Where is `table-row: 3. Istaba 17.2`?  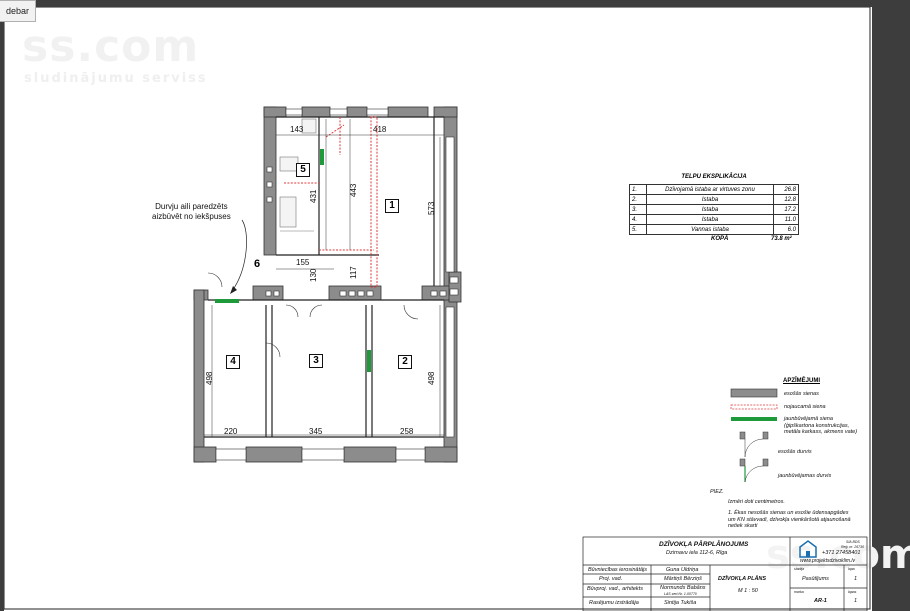
table-row: 3. Istaba 17.2 is located at coordinates (714, 209).